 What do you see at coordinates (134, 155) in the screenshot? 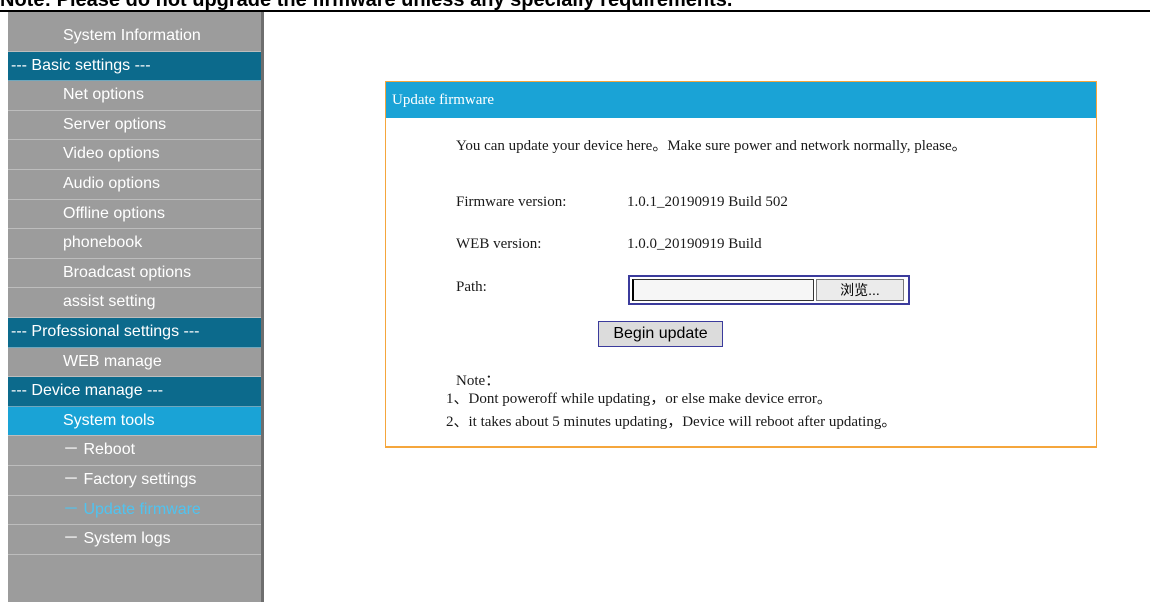
I see `sidebar-item-video-options: Video options` at bounding box center [134, 155].